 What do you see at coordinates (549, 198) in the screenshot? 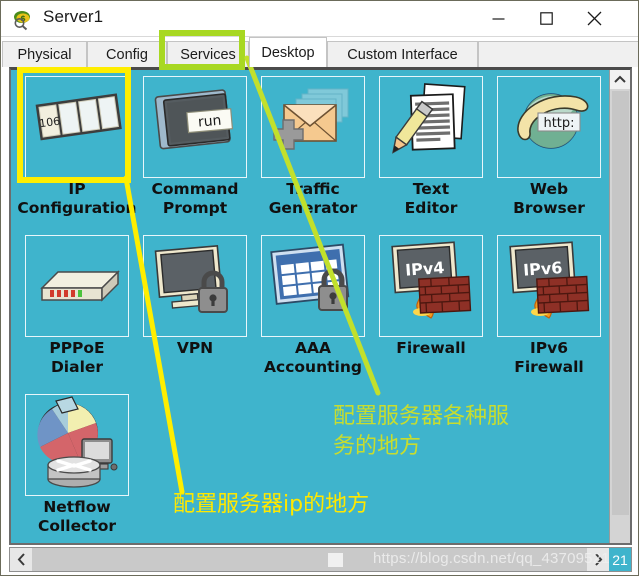
I see `desktop-item-label: Web Browser` at bounding box center [549, 198].